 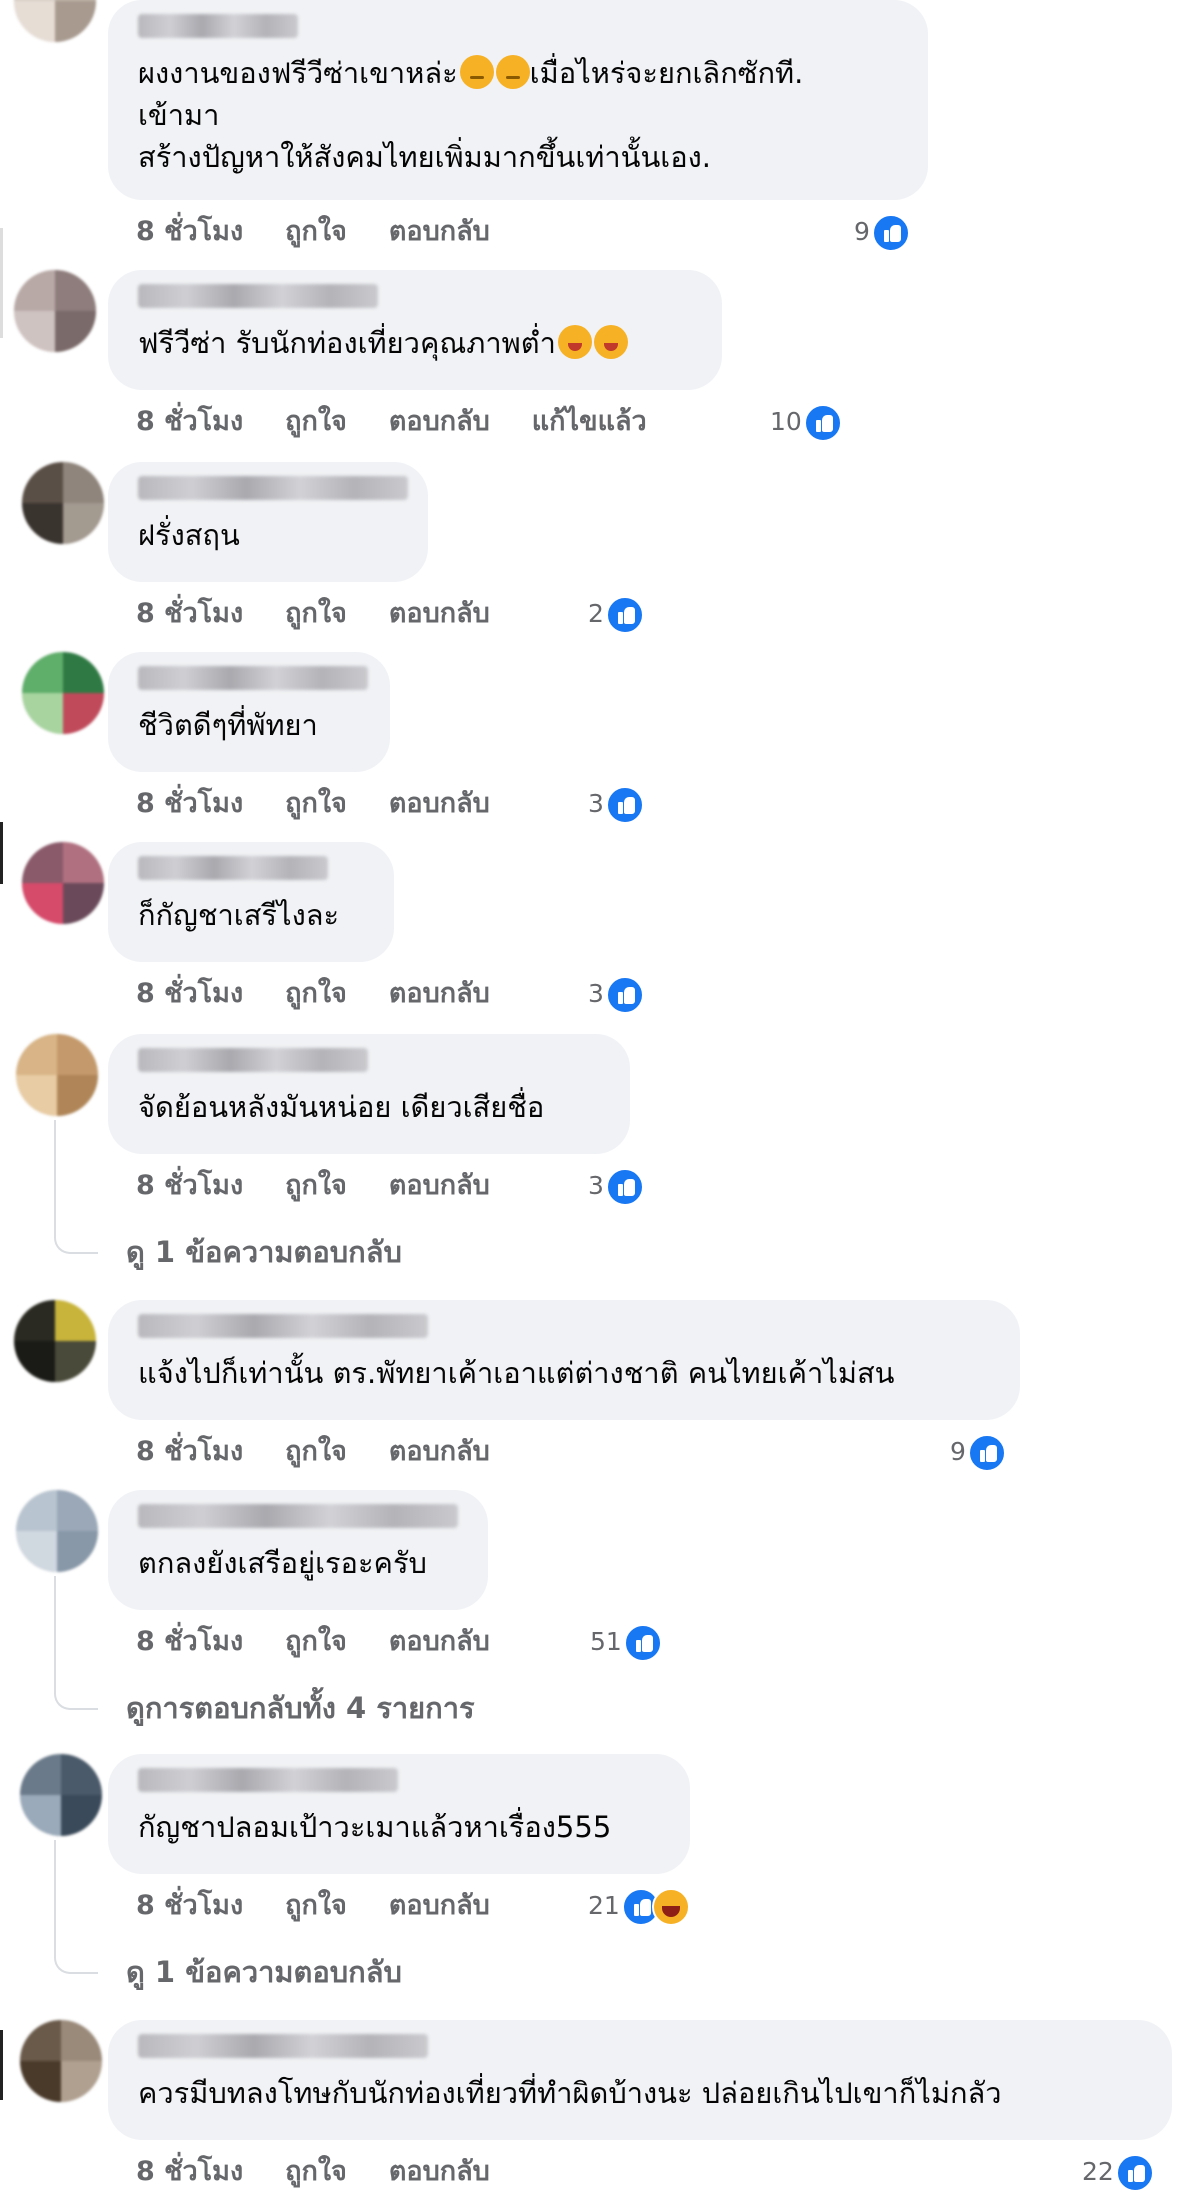 What do you see at coordinates (55, 1894) in the screenshot?
I see `thread-line` at bounding box center [55, 1894].